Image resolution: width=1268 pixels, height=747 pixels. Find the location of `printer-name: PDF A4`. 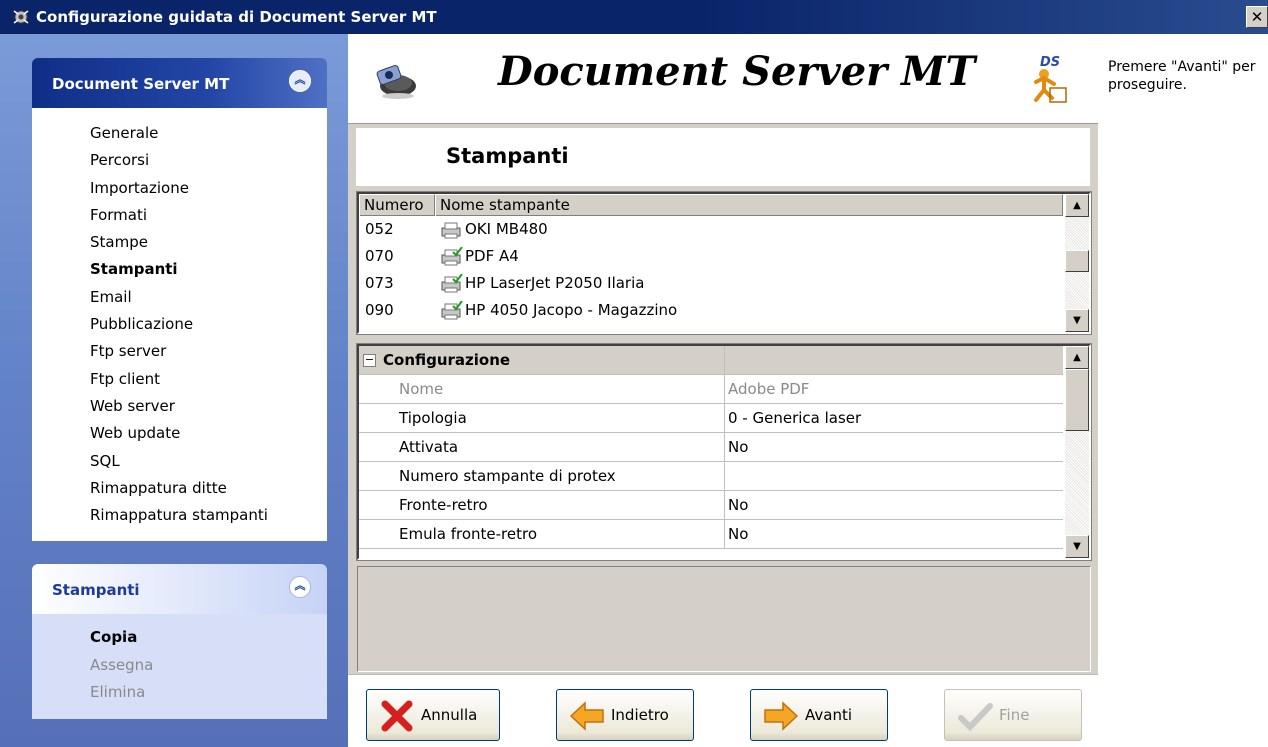

printer-name: PDF A4 is located at coordinates (492, 256).